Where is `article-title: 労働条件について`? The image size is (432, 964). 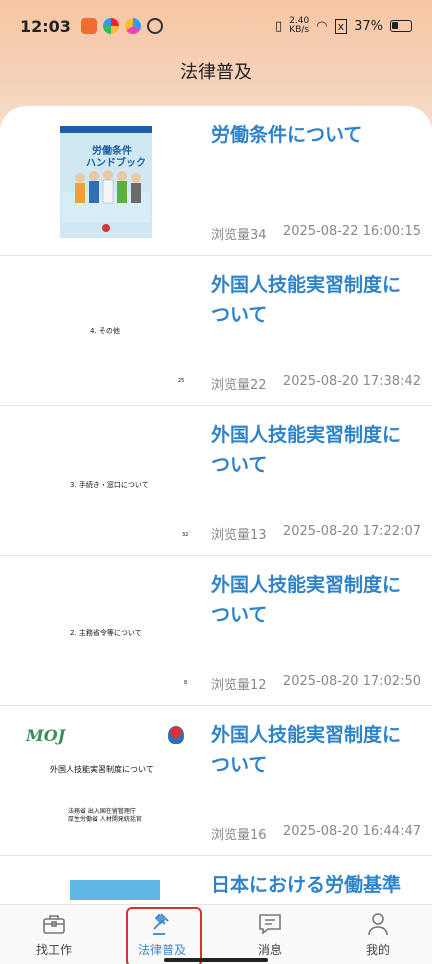 article-title: 労働条件について is located at coordinates (311, 135).